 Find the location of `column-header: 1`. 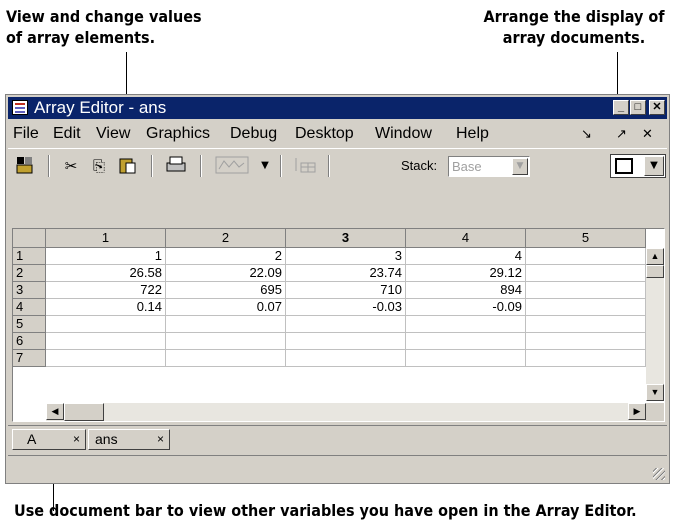

column-header: 1 is located at coordinates (106, 238).